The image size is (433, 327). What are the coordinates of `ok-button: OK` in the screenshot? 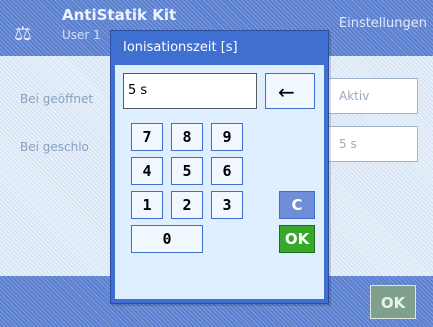 It's located at (297, 239).